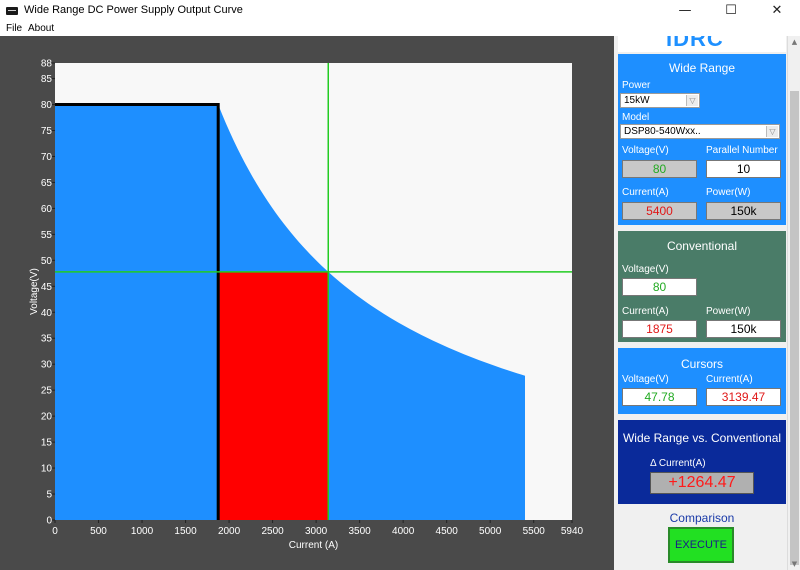 The width and height of the screenshot is (800, 570). I want to click on x-tick-label: 5000, so click(490, 531).